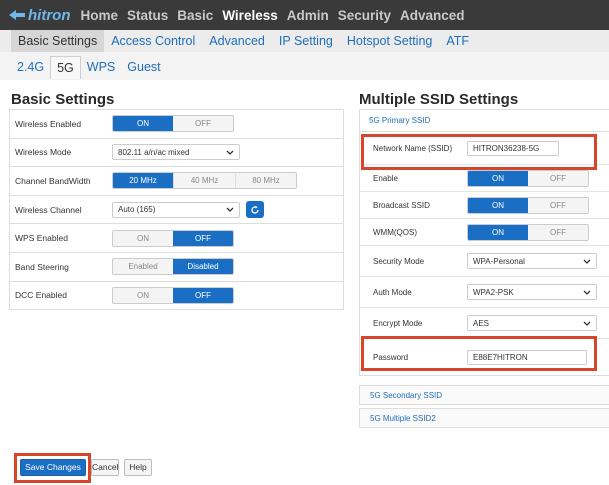 The image size is (609, 485). What do you see at coordinates (147, 15) in the screenshot?
I see `top-nav-status: Status` at bounding box center [147, 15].